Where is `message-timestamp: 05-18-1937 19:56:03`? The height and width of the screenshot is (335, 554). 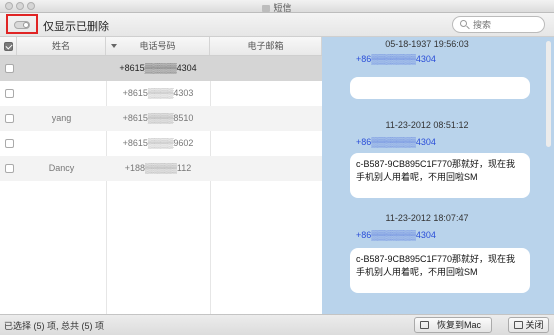 message-timestamp: 05-18-1937 19:56:03 is located at coordinates (427, 44).